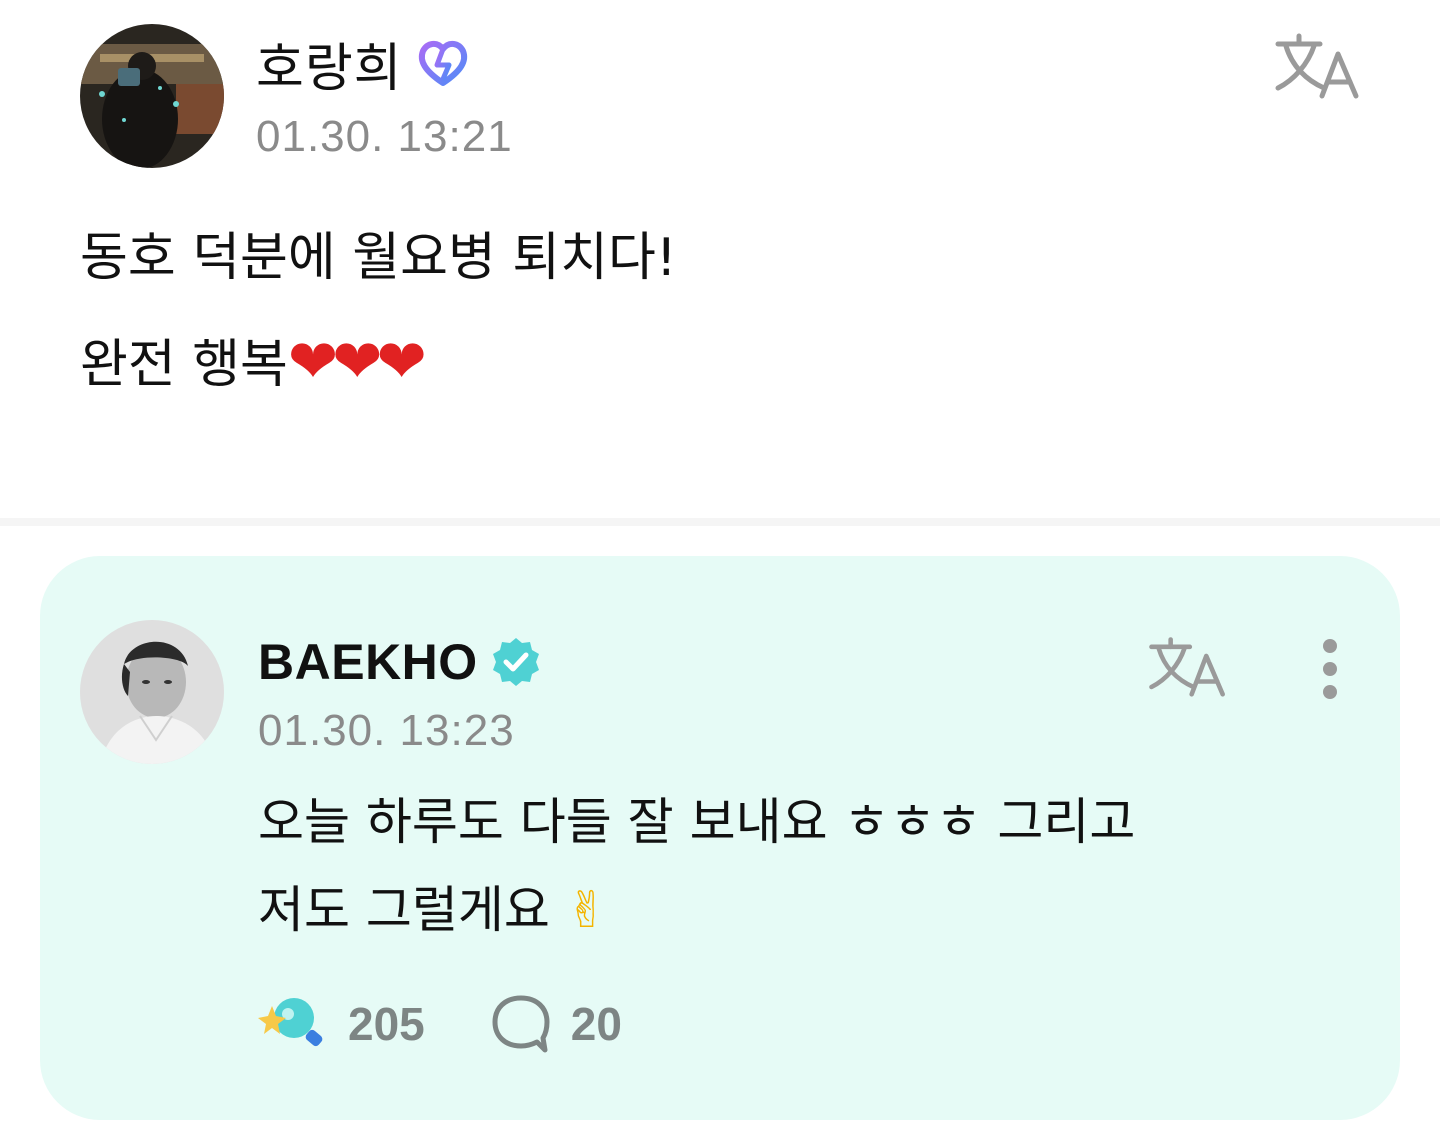  What do you see at coordinates (516, 662) in the screenshot?
I see `verified-badge-icon` at bounding box center [516, 662].